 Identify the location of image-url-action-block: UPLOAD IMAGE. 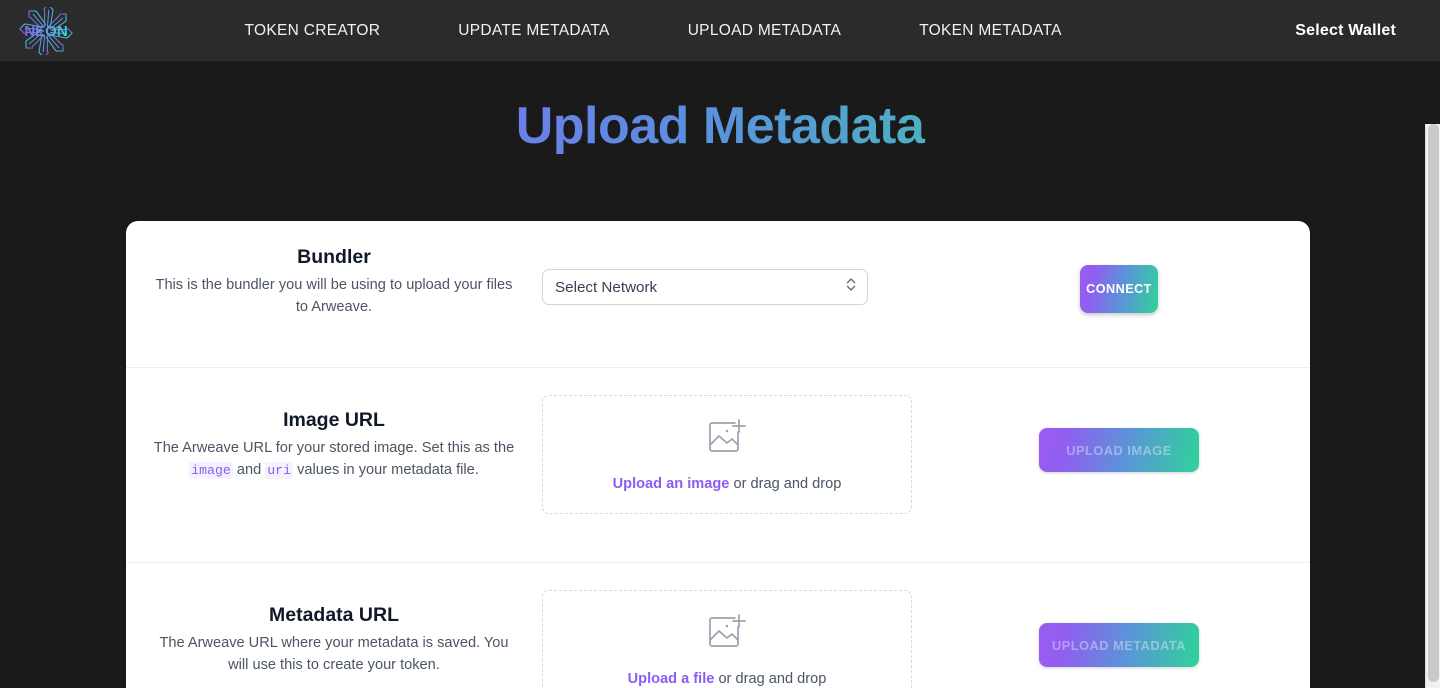
(1130, 420).